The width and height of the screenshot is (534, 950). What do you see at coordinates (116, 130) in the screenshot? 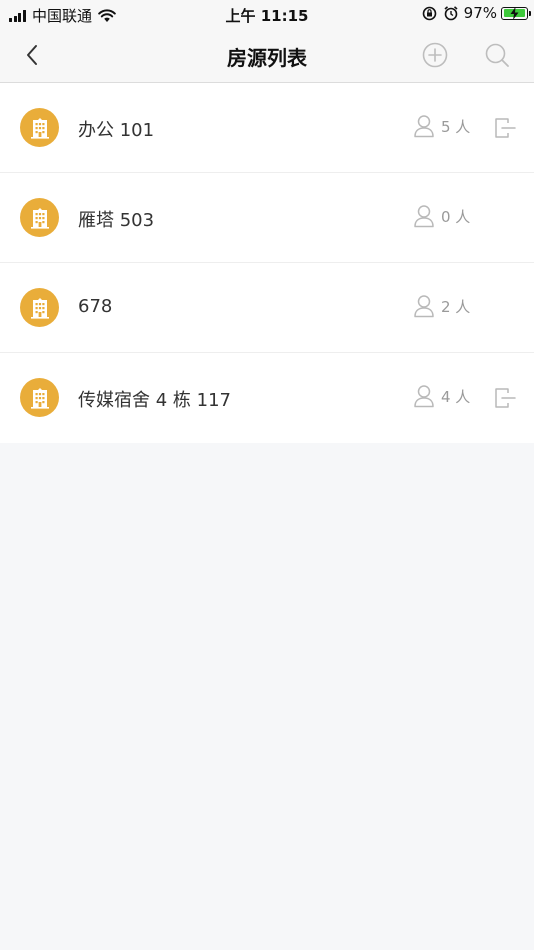
I see `room-name: 办公 101` at bounding box center [116, 130].